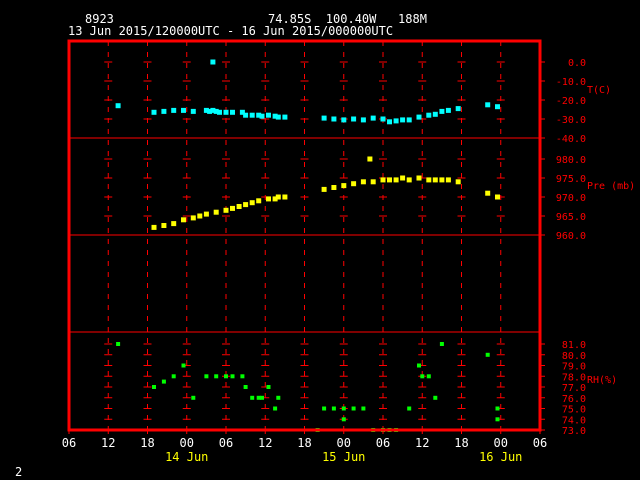  I want to click on pressure-axis-label: Pre (mb), so click(611, 186).